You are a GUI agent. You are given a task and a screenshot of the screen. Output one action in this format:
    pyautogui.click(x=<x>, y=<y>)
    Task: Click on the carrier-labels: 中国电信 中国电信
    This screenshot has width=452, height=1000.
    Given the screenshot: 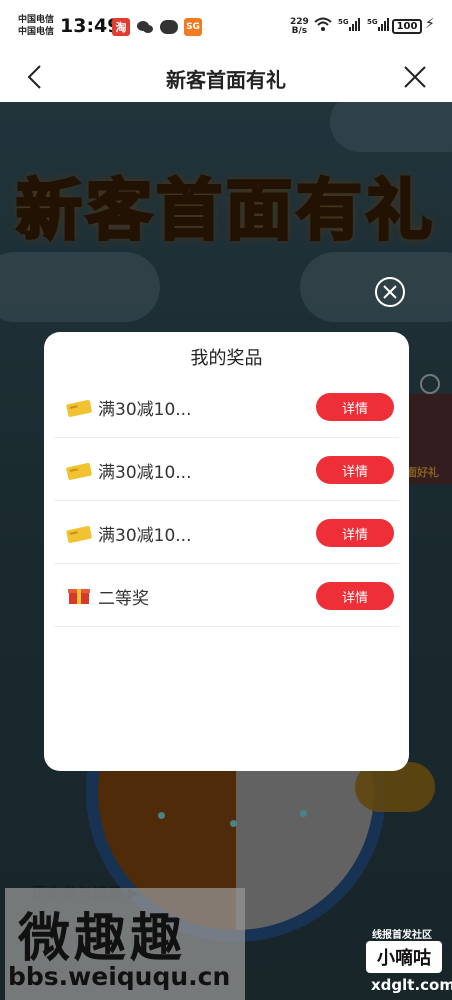 What is the action you would take?
    pyautogui.click(x=36, y=26)
    